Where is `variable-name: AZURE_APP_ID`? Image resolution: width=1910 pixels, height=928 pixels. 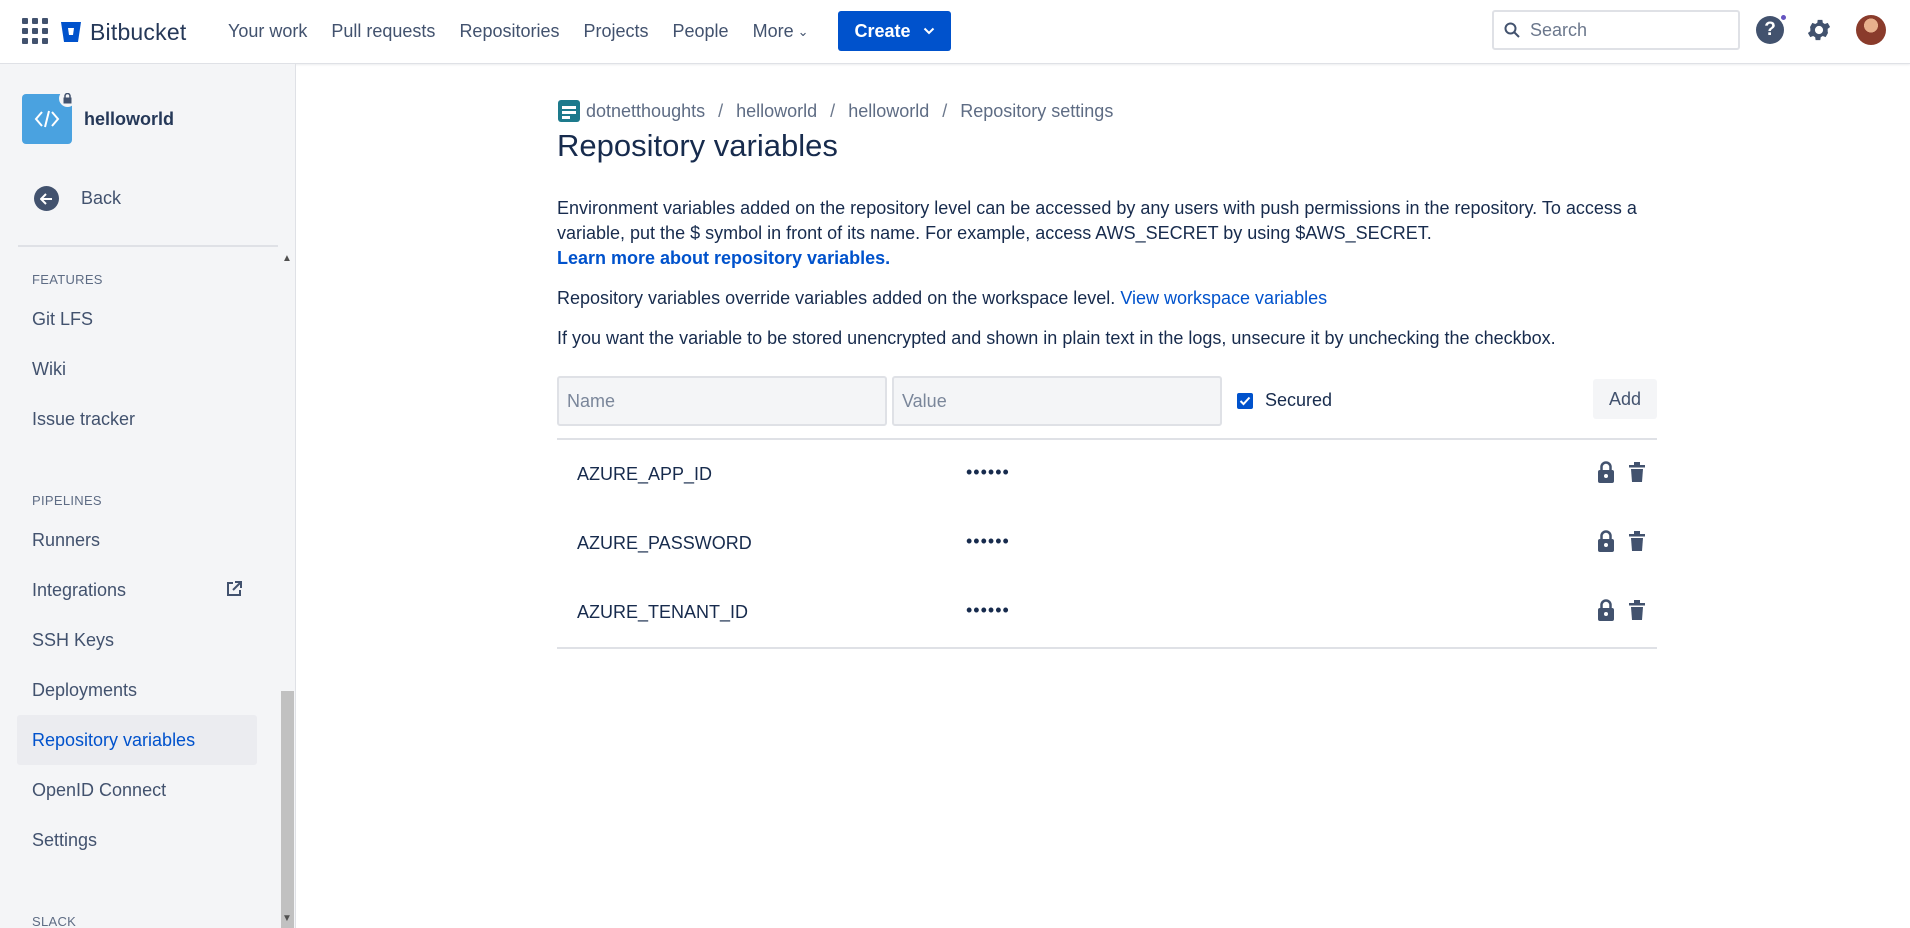 variable-name: AZURE_APP_ID is located at coordinates (645, 474).